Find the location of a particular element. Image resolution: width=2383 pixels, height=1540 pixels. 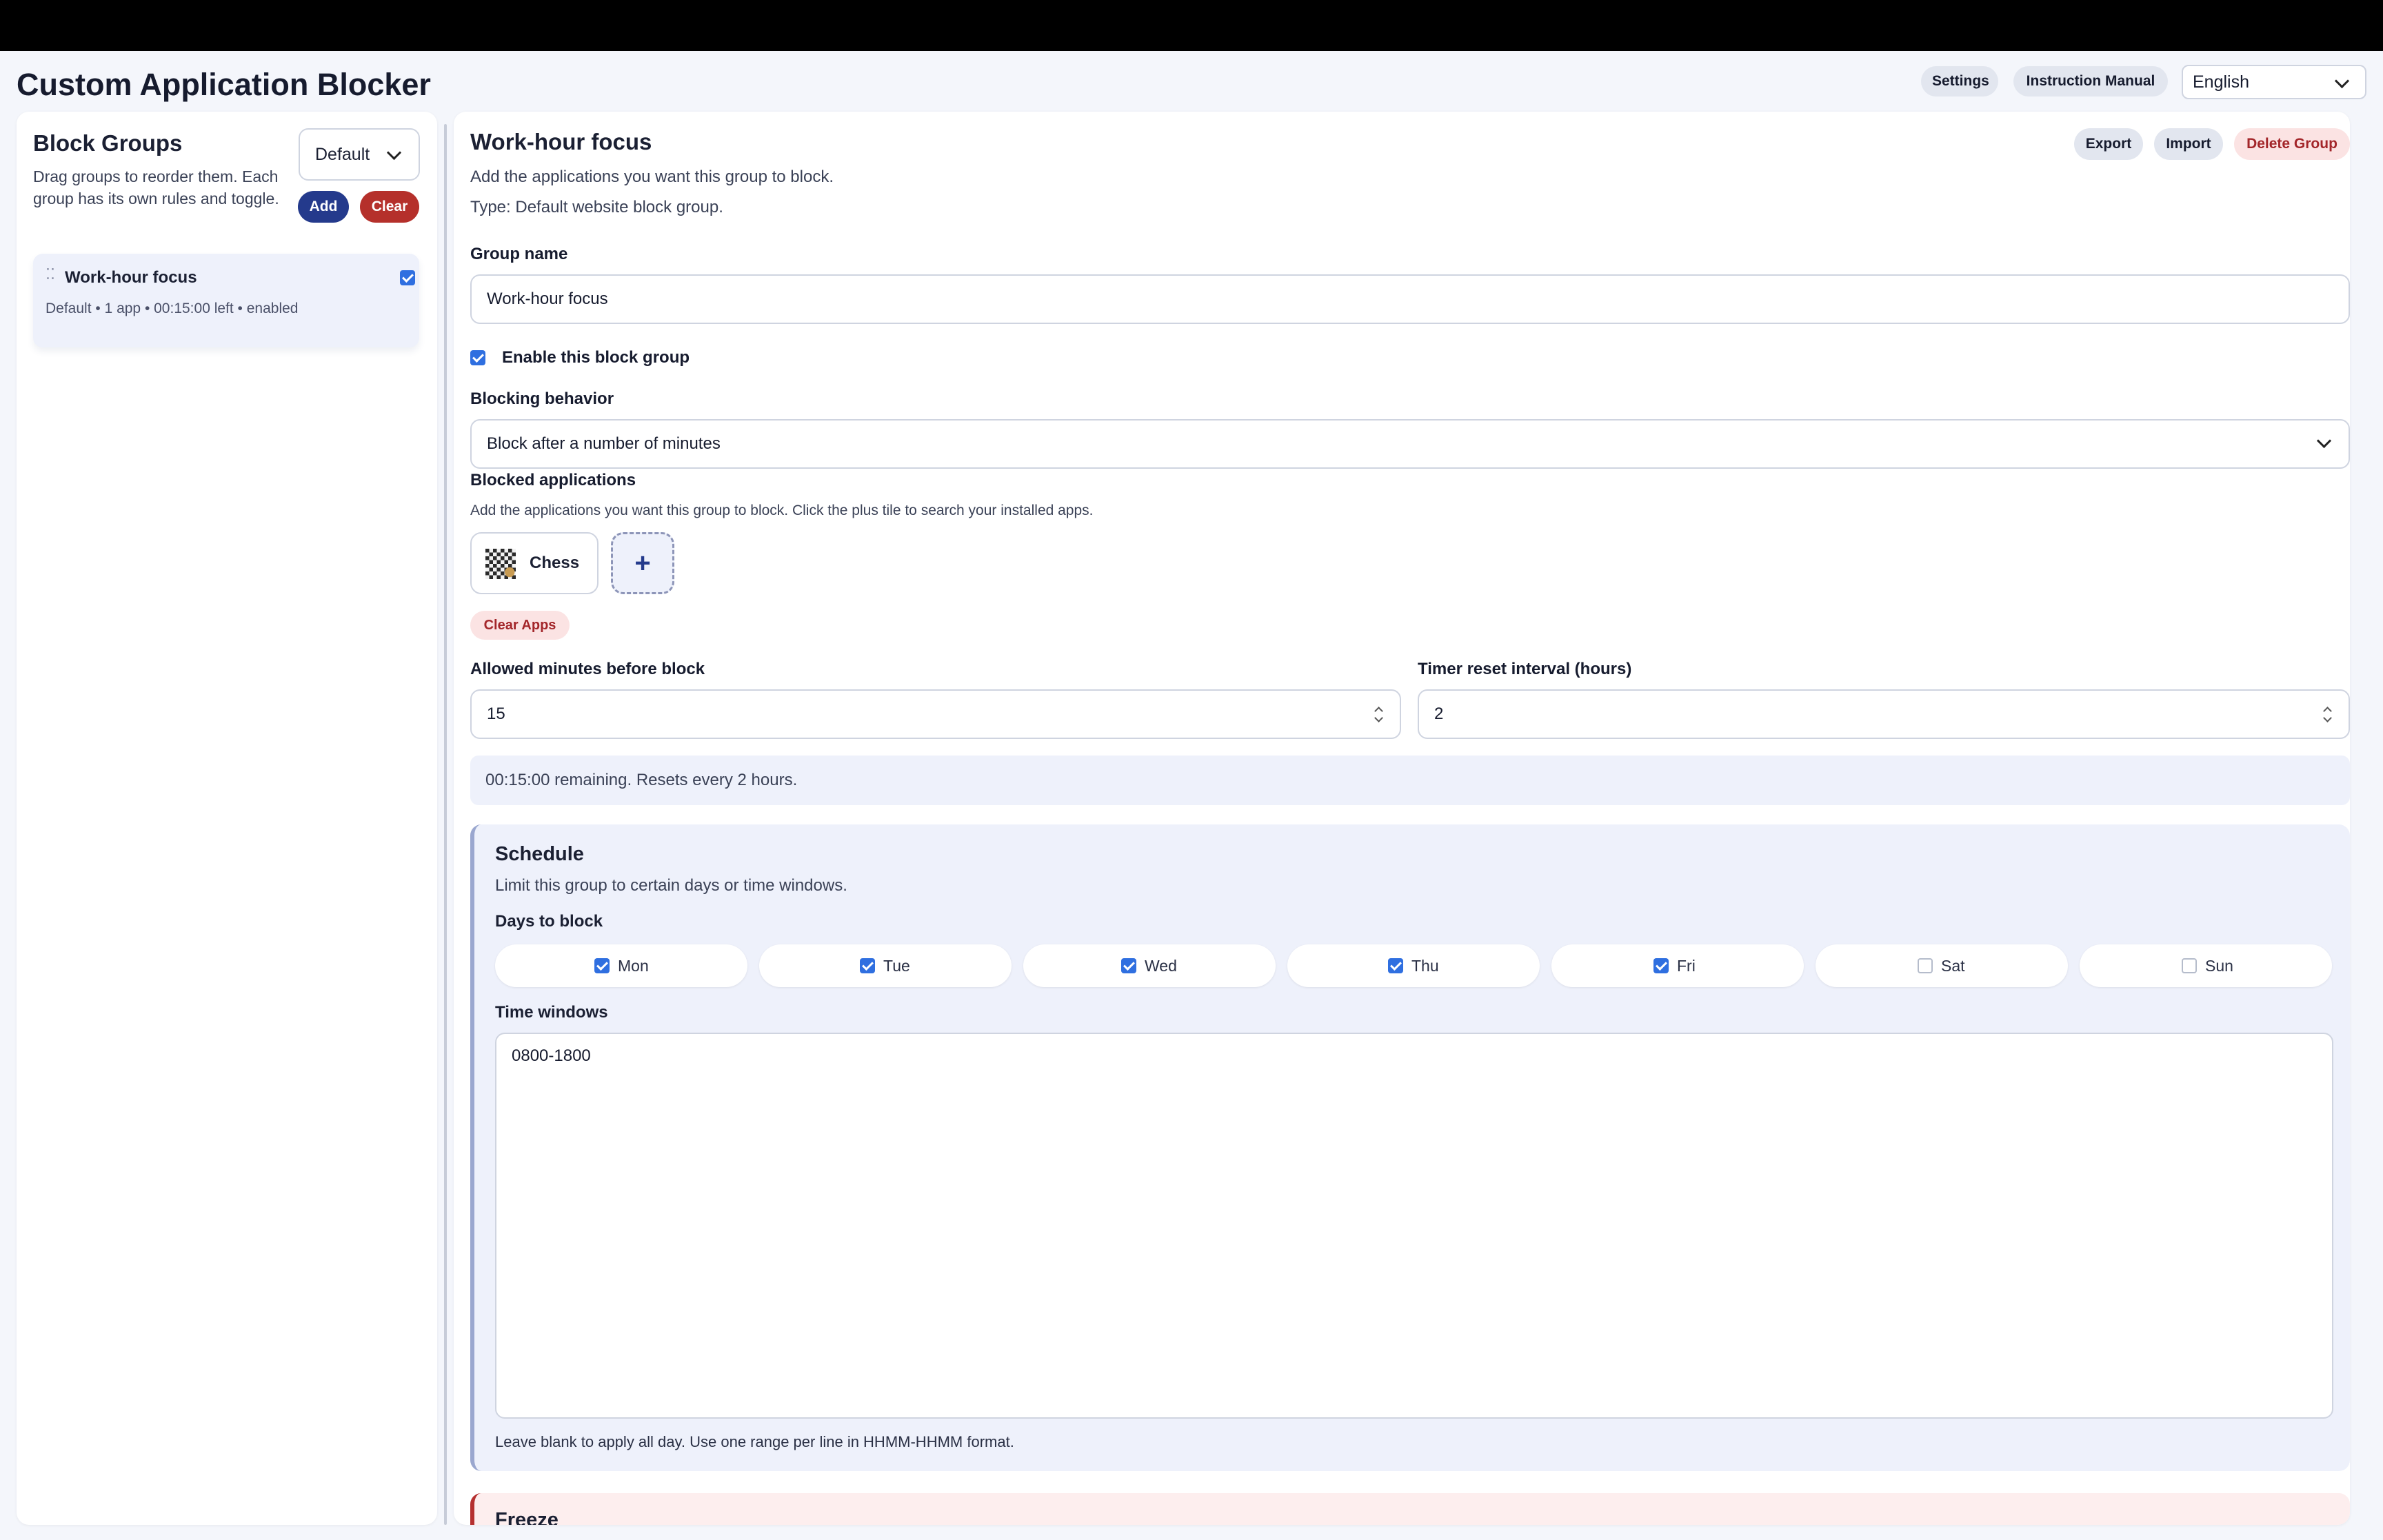

blocking-behavior-select: Block after a number of minutes is located at coordinates (1410, 444).